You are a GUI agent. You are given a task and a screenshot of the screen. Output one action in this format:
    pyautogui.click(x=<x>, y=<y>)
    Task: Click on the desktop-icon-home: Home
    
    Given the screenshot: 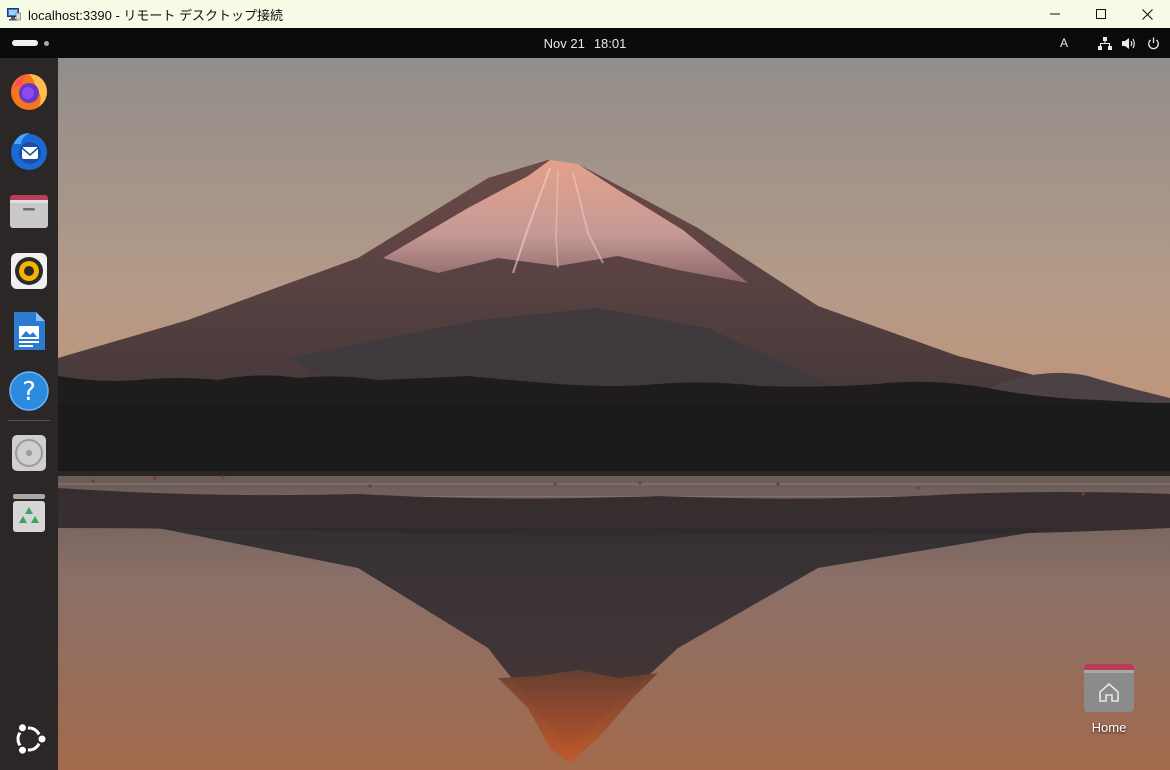 What is the action you would take?
    pyautogui.click(x=1109, y=702)
    